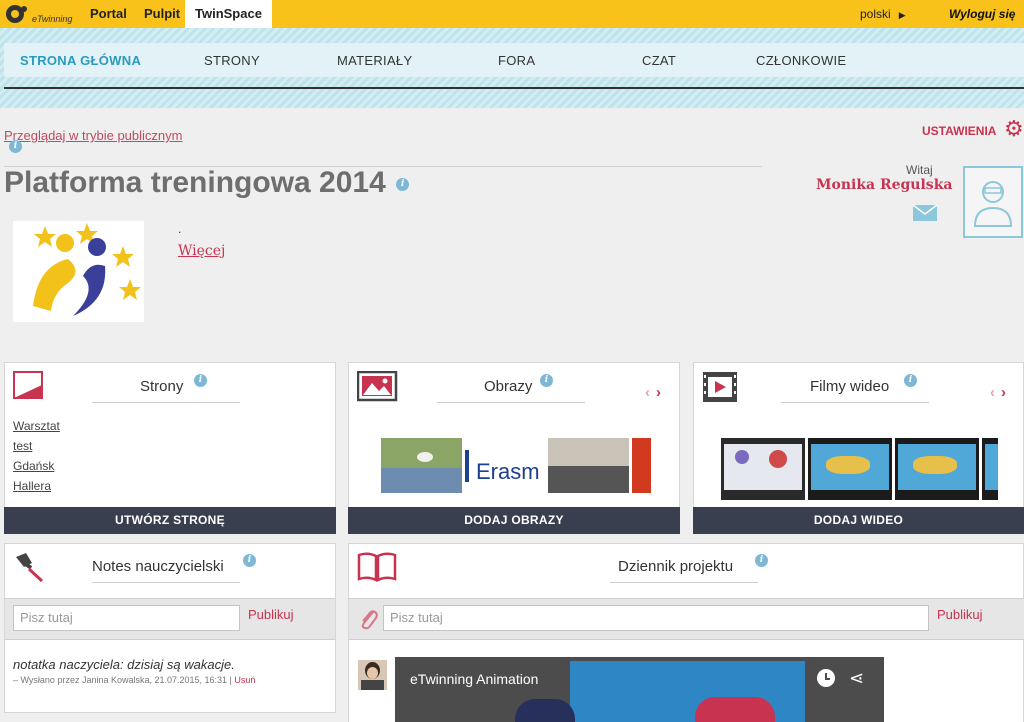 Image resolution: width=1024 pixels, height=722 pixels. What do you see at coordinates (158, 566) in the screenshot?
I see `teacher-notes-title: Notes nauczycielski` at bounding box center [158, 566].